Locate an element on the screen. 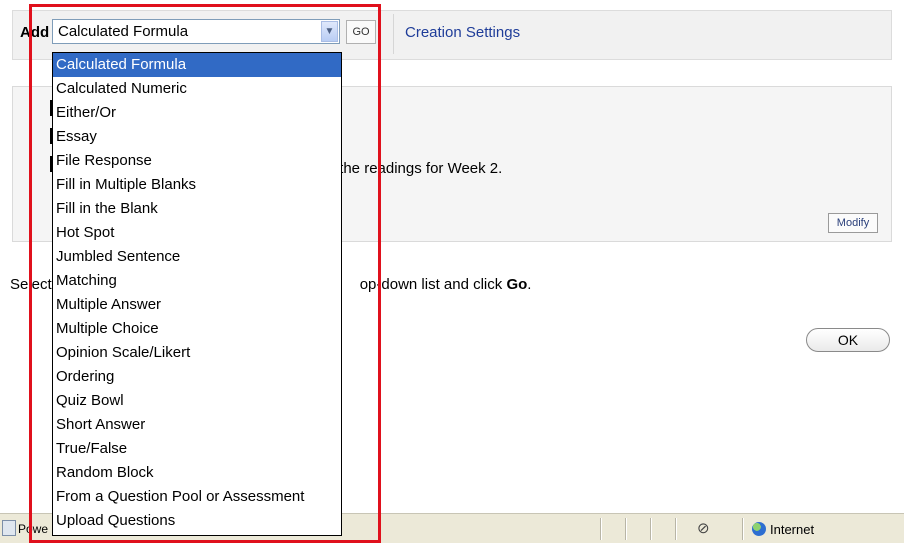 Image resolution: width=904 pixels, height=543 pixels. toolbar-divider is located at coordinates (393, 34).